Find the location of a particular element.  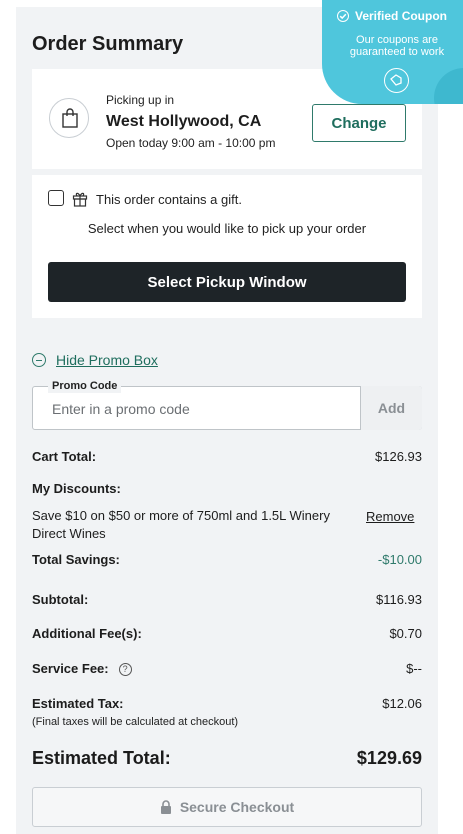

check-circle-icon is located at coordinates (343, 16).